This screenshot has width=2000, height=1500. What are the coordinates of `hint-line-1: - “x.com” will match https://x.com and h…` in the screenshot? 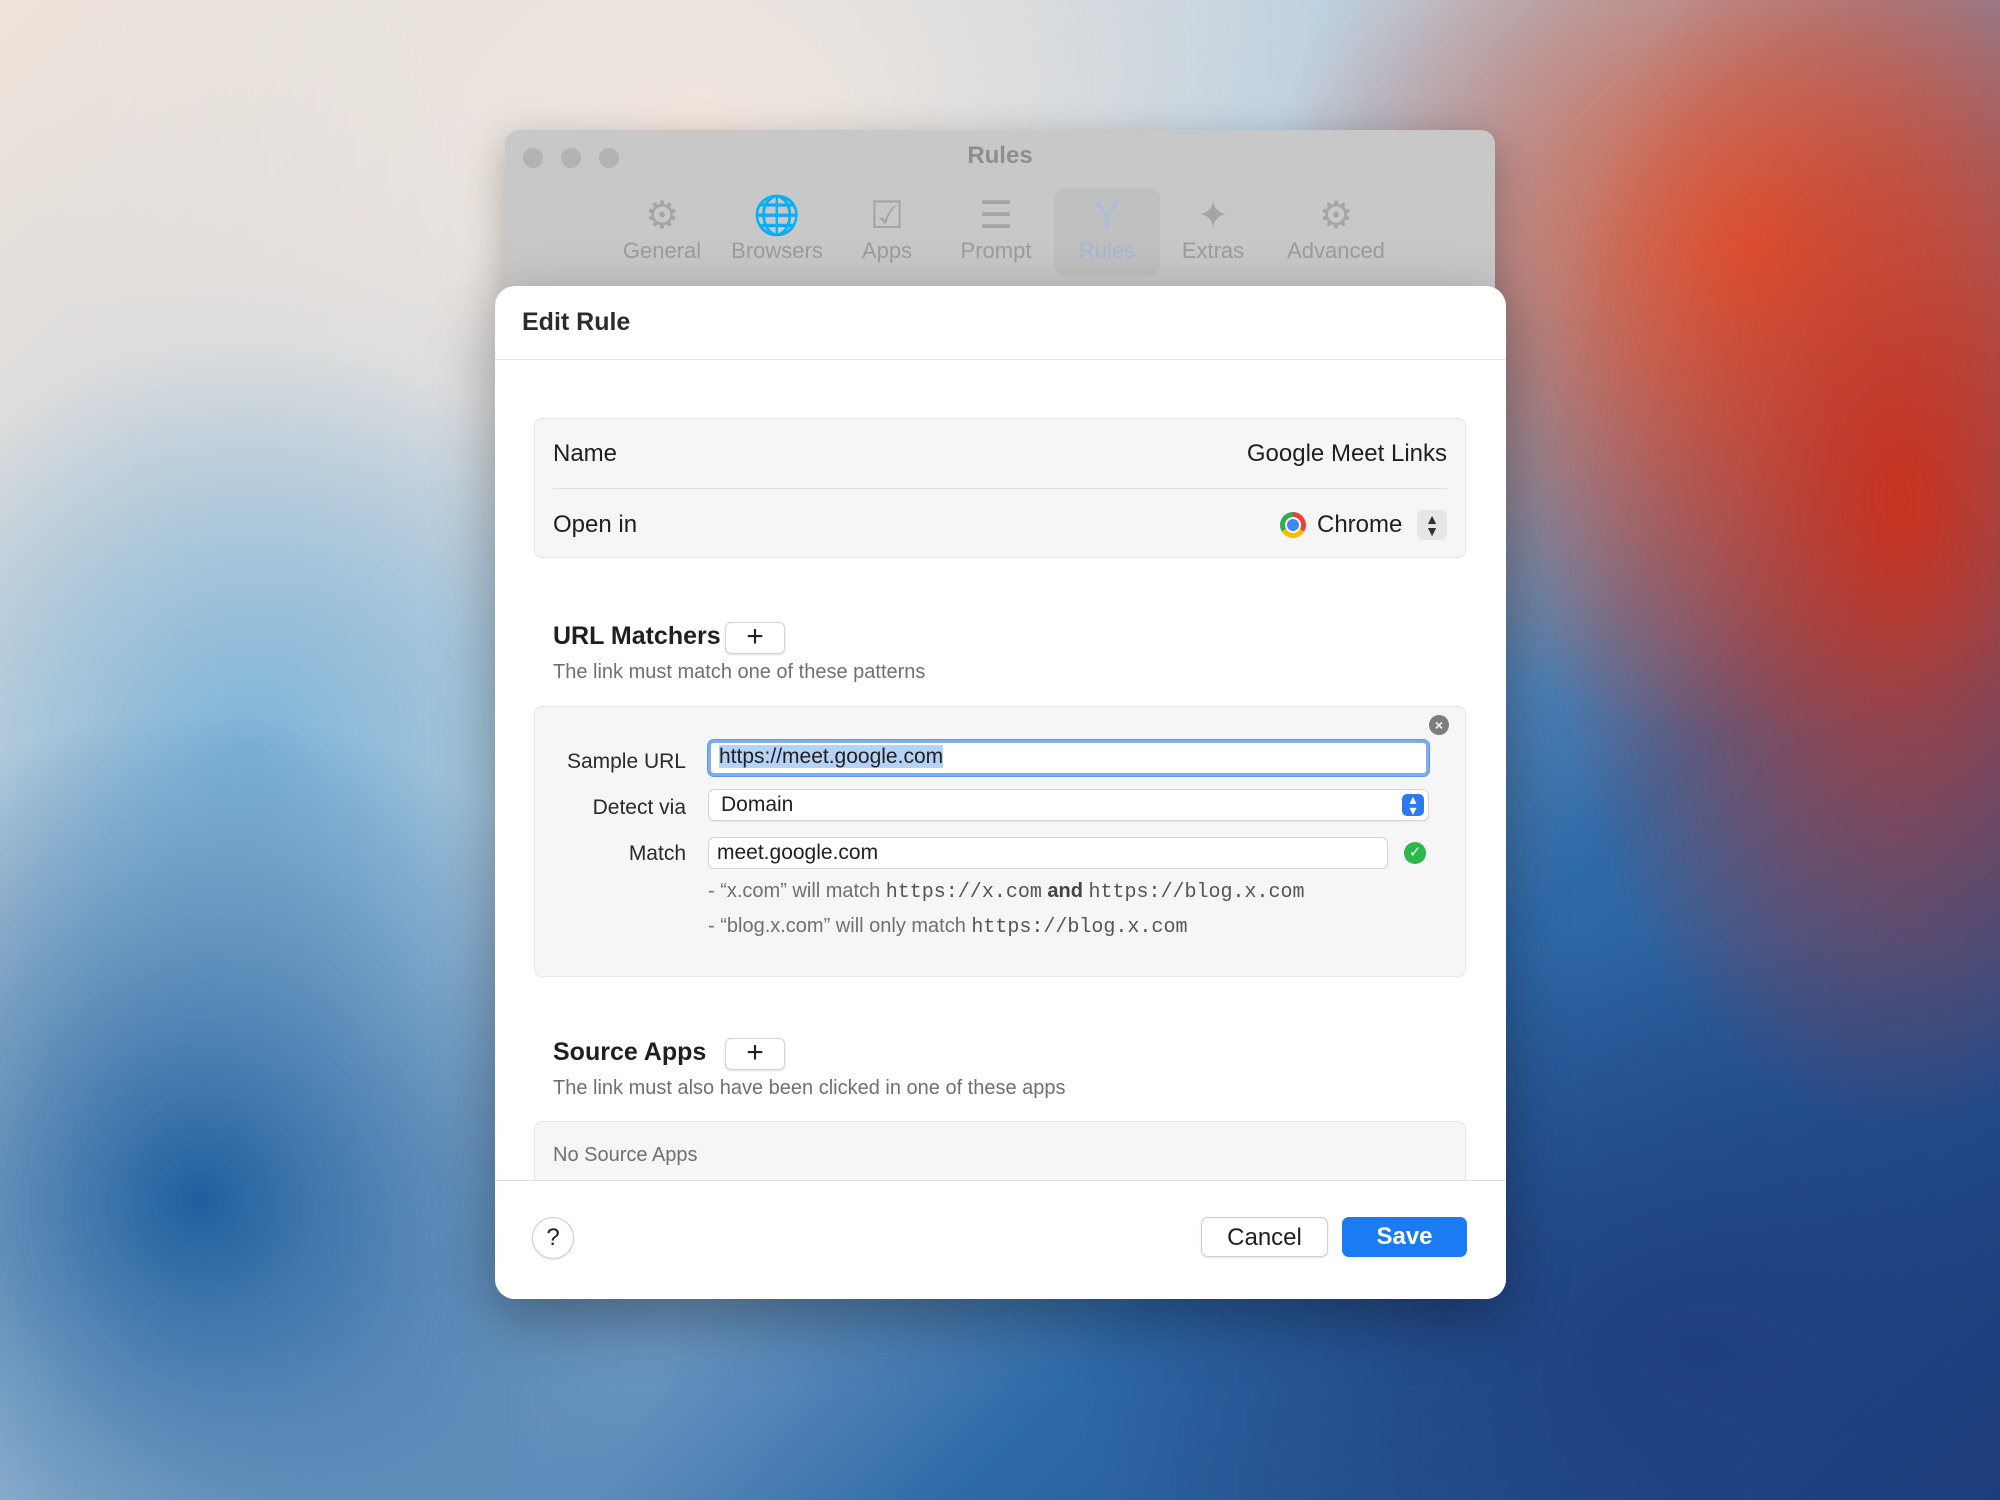 It's located at (1006, 892).